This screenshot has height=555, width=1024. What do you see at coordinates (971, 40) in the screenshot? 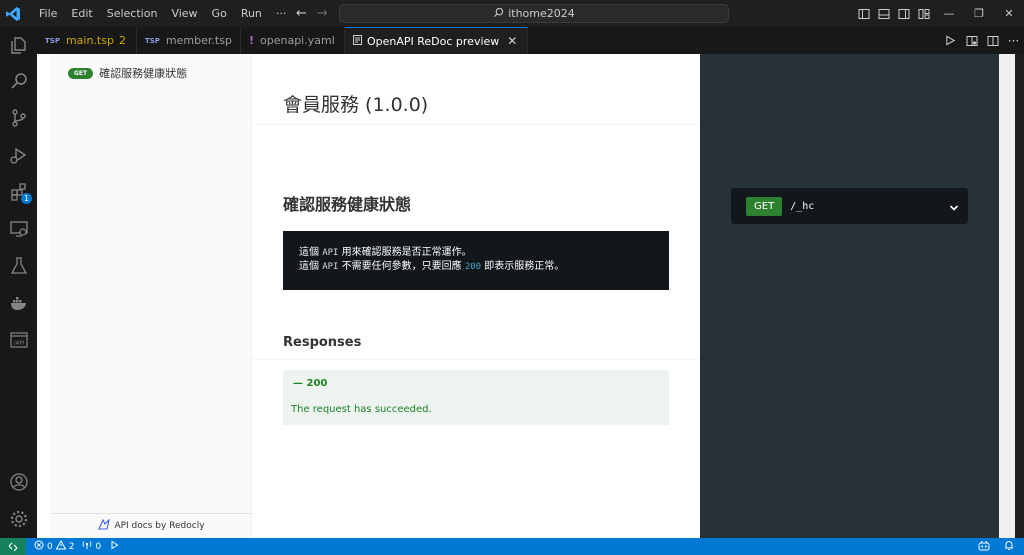
I see `open-preview-icon` at bounding box center [971, 40].